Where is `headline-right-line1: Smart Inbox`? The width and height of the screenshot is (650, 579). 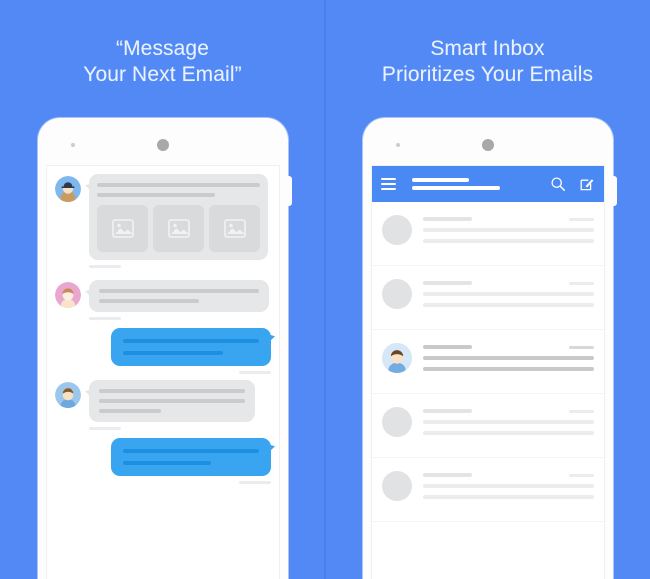
headline-right-line1: Smart Inbox is located at coordinates (487, 48).